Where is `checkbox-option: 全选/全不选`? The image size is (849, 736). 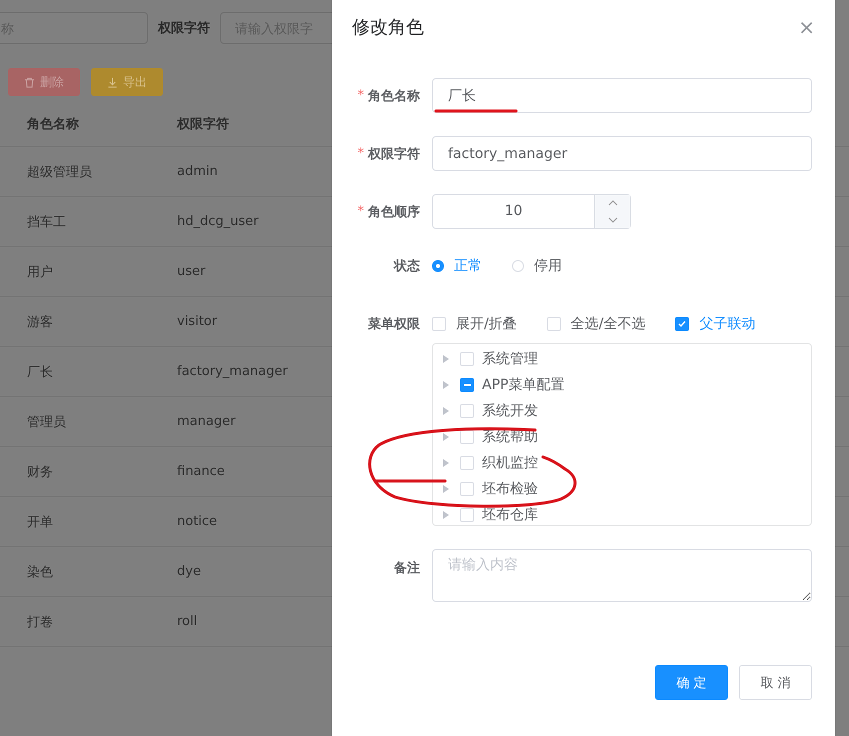
checkbox-option: 全选/全不选 is located at coordinates (596, 324).